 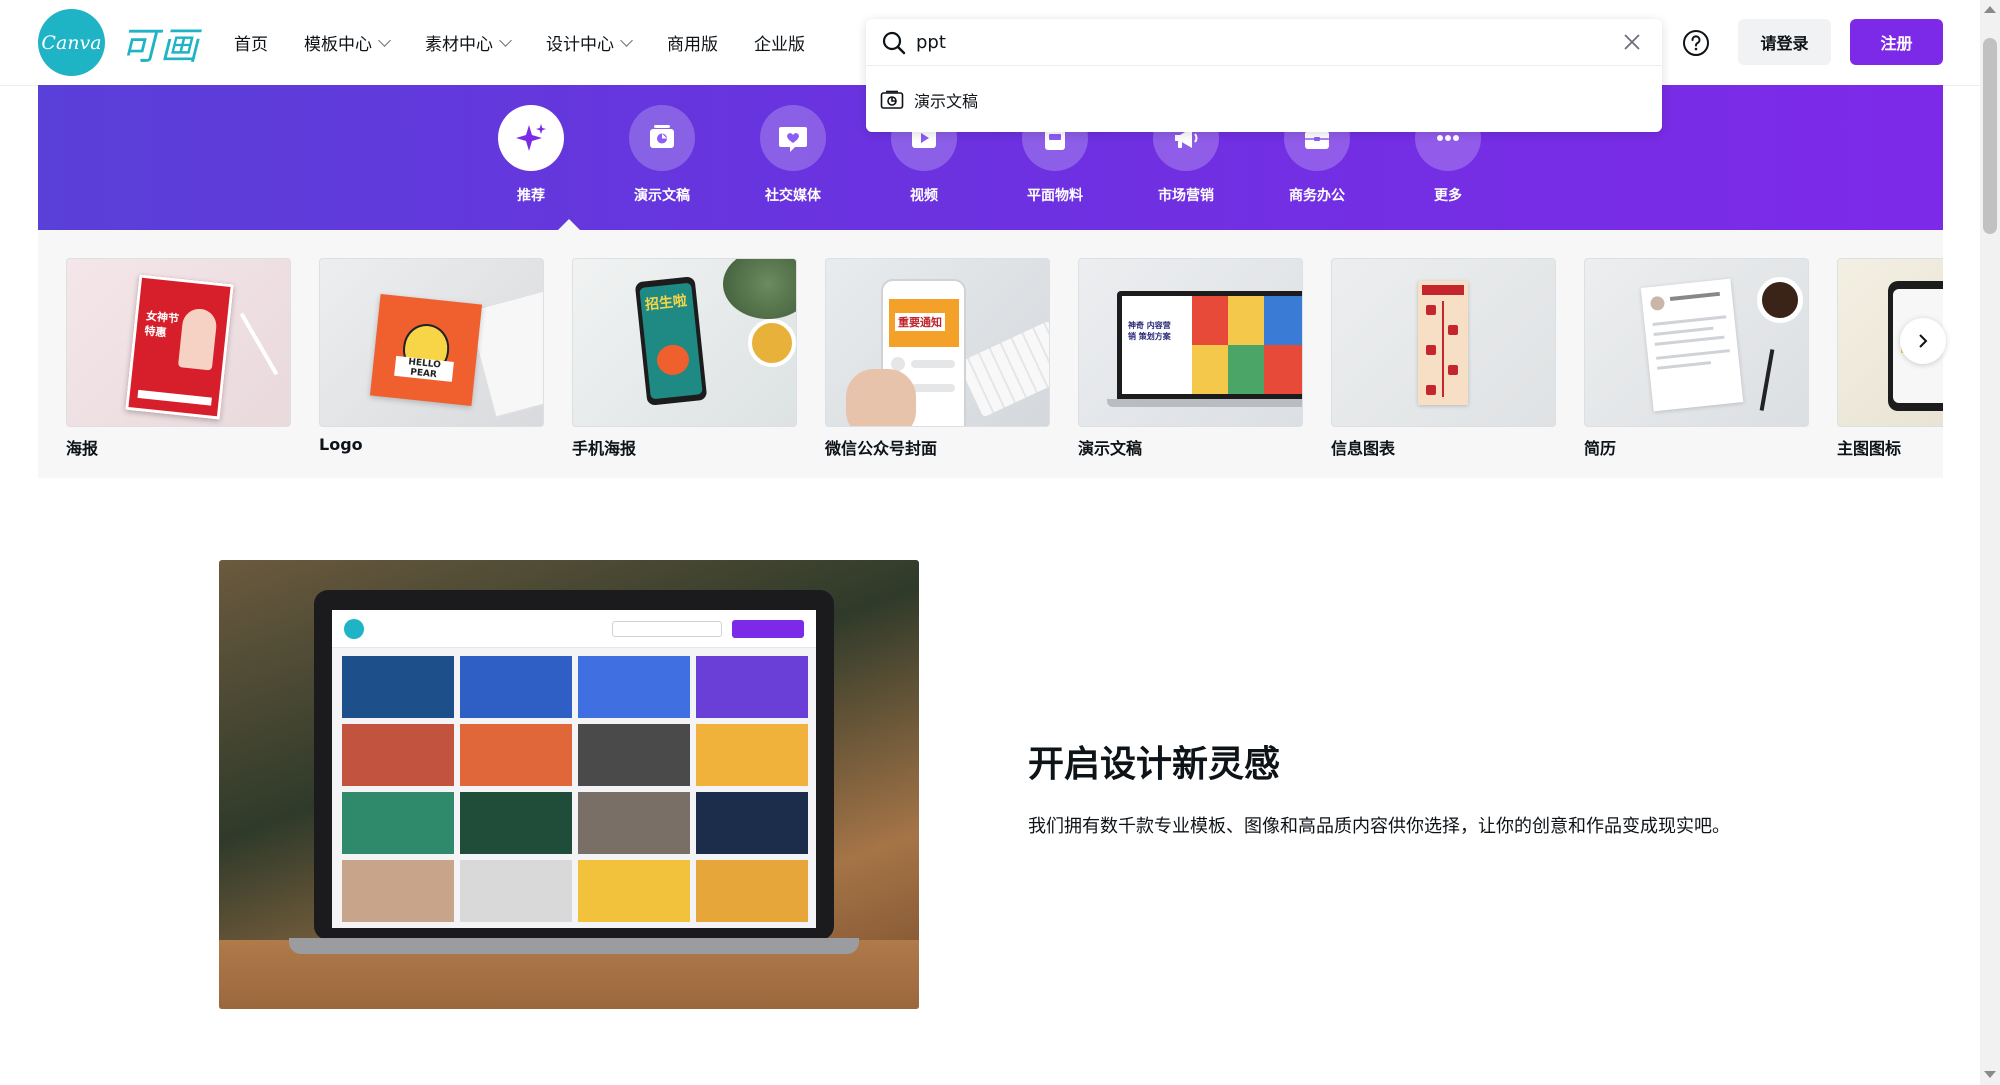 I want to click on laptop-screen: 神奇 内容营销 策划方案, so click(x=1212, y=345).